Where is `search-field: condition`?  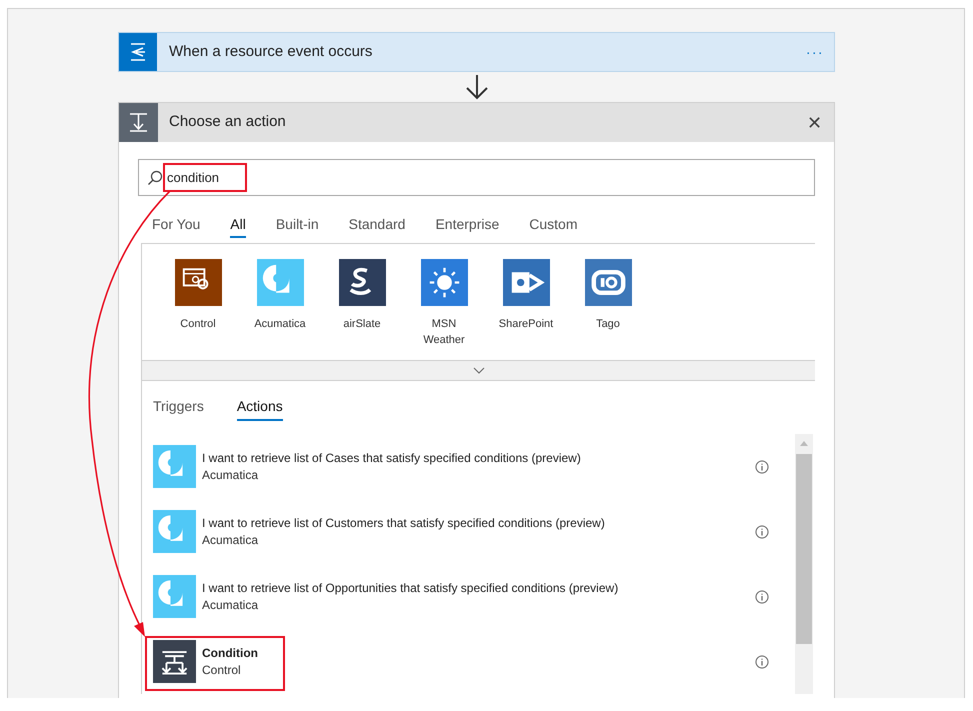 search-field: condition is located at coordinates (476, 177).